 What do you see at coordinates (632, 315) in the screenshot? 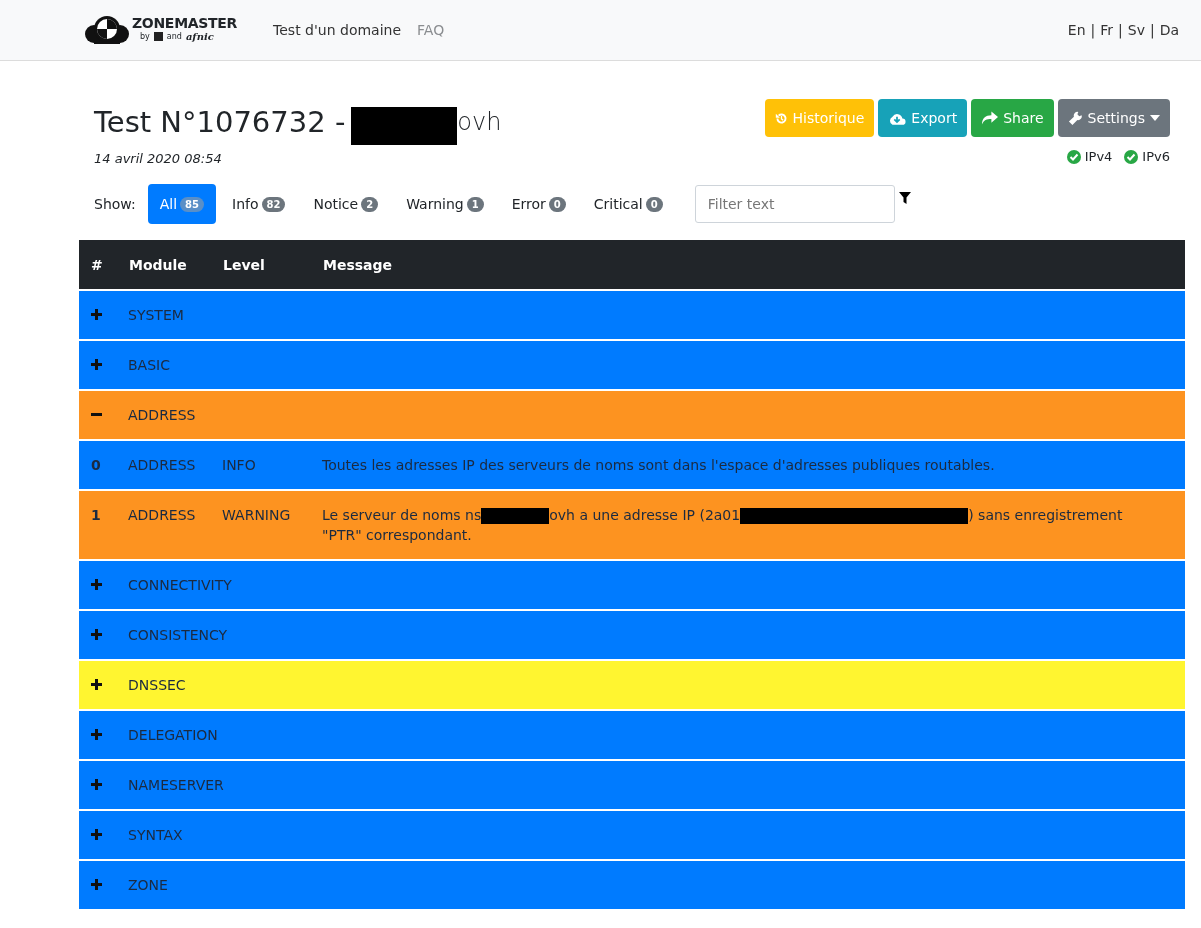
I see `module-group-row: SYSTEM` at bounding box center [632, 315].